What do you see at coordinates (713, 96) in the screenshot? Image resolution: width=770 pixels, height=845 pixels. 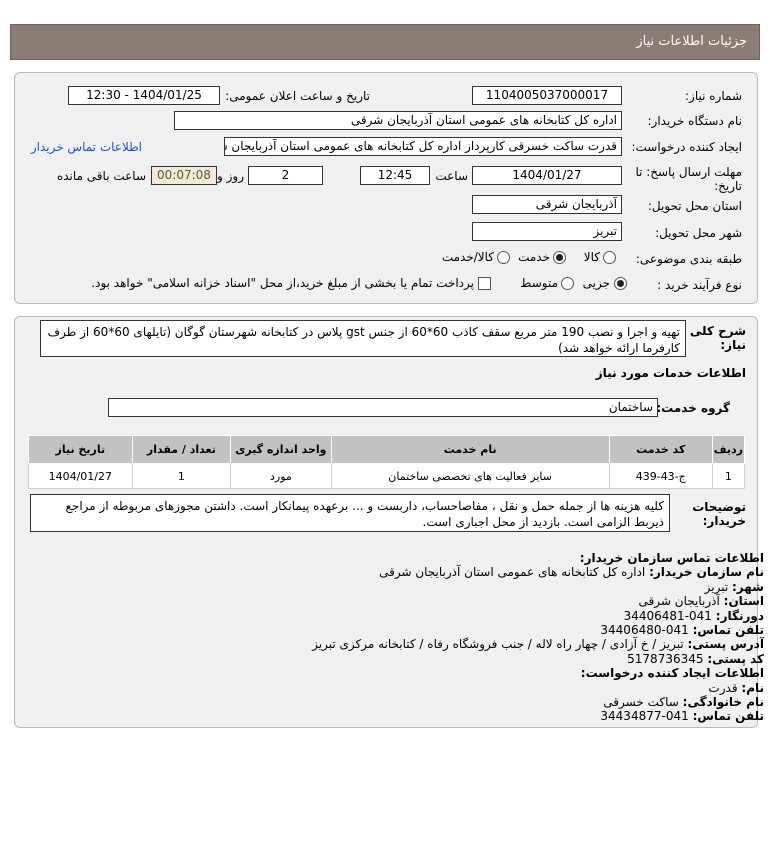 I see `need-number-label: شماره نیاز:` at bounding box center [713, 96].